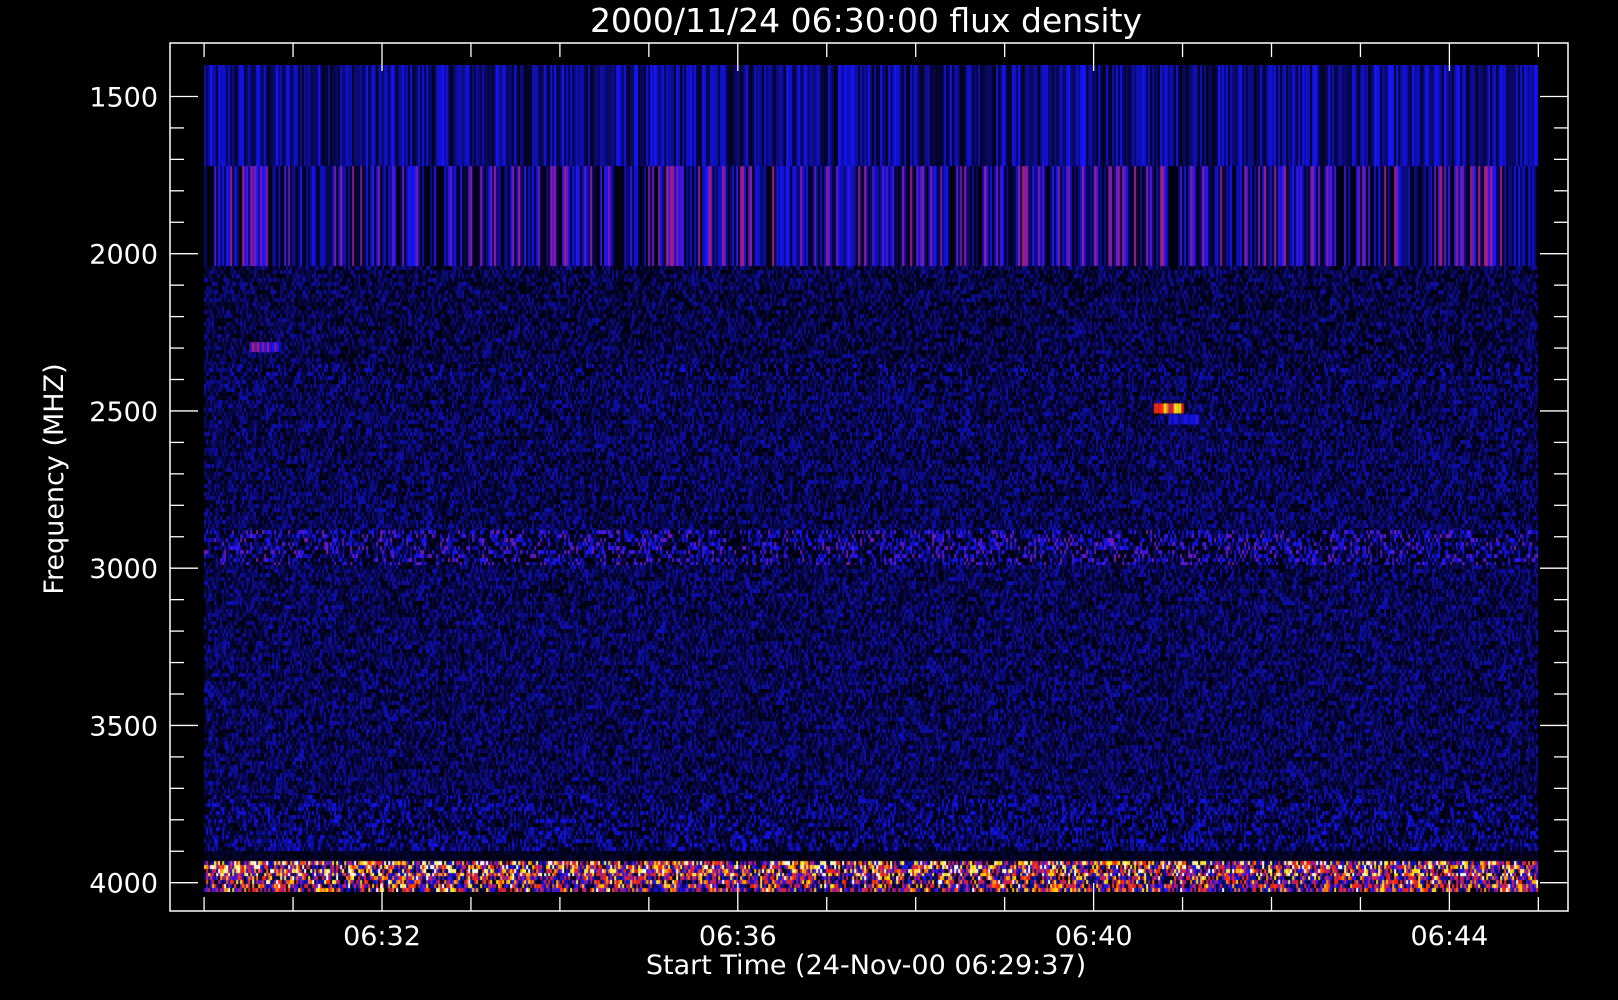  What do you see at coordinates (123, 726) in the screenshot?
I see `y-tick-label: 3500` at bounding box center [123, 726].